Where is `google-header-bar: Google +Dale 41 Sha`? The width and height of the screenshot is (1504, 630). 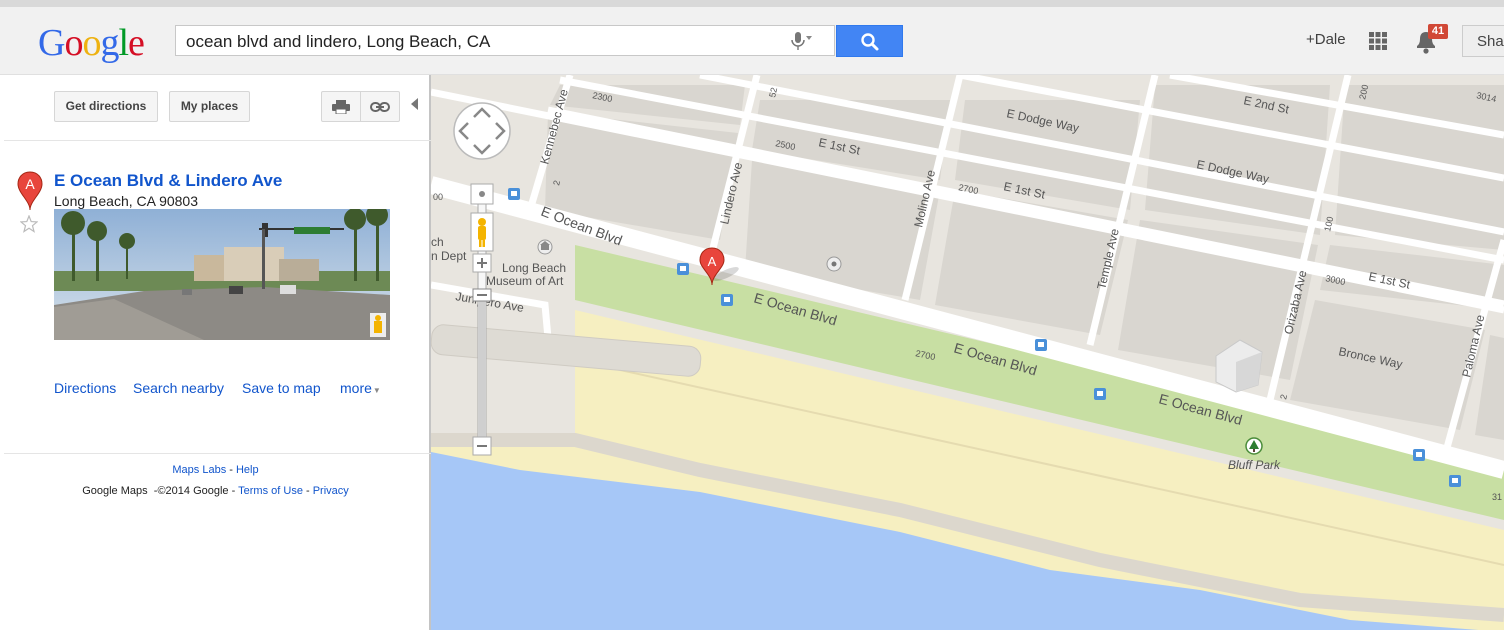 google-header-bar: Google +Dale 41 Sha is located at coordinates (752, 41).